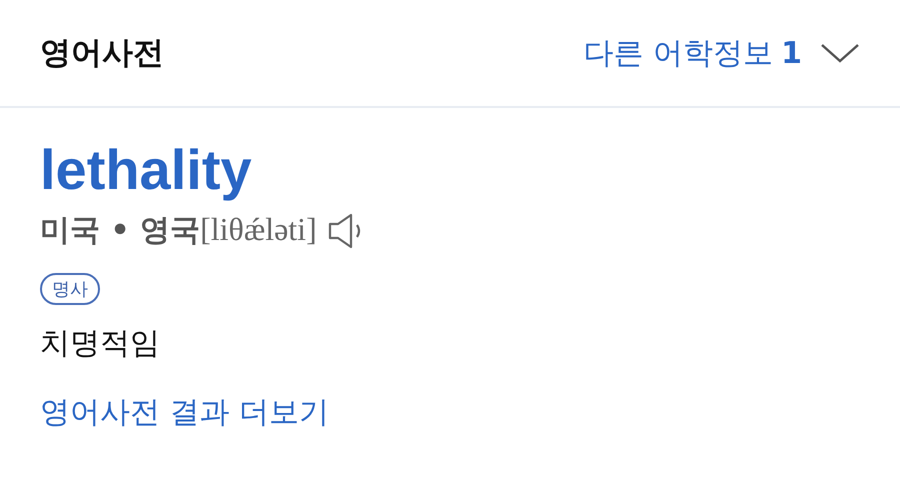  What do you see at coordinates (178, 230) in the screenshot?
I see `pronunciation-text: 미국 • 영국[liθǽləti]` at bounding box center [178, 230].